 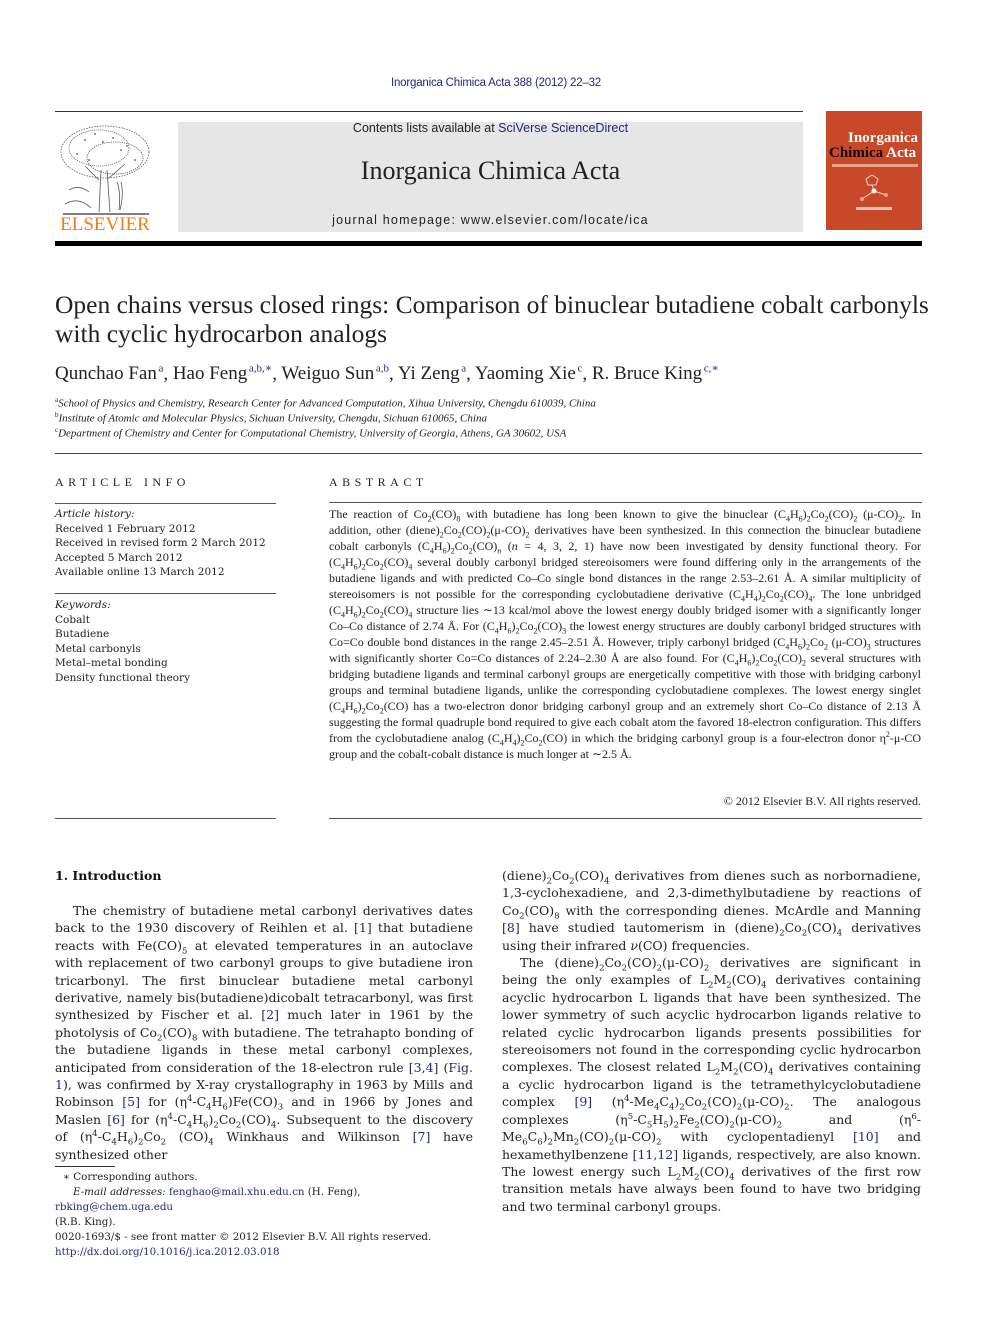 I want to click on footnote-corresponding: ∗ Corresponding authors., so click(x=130, y=1177).